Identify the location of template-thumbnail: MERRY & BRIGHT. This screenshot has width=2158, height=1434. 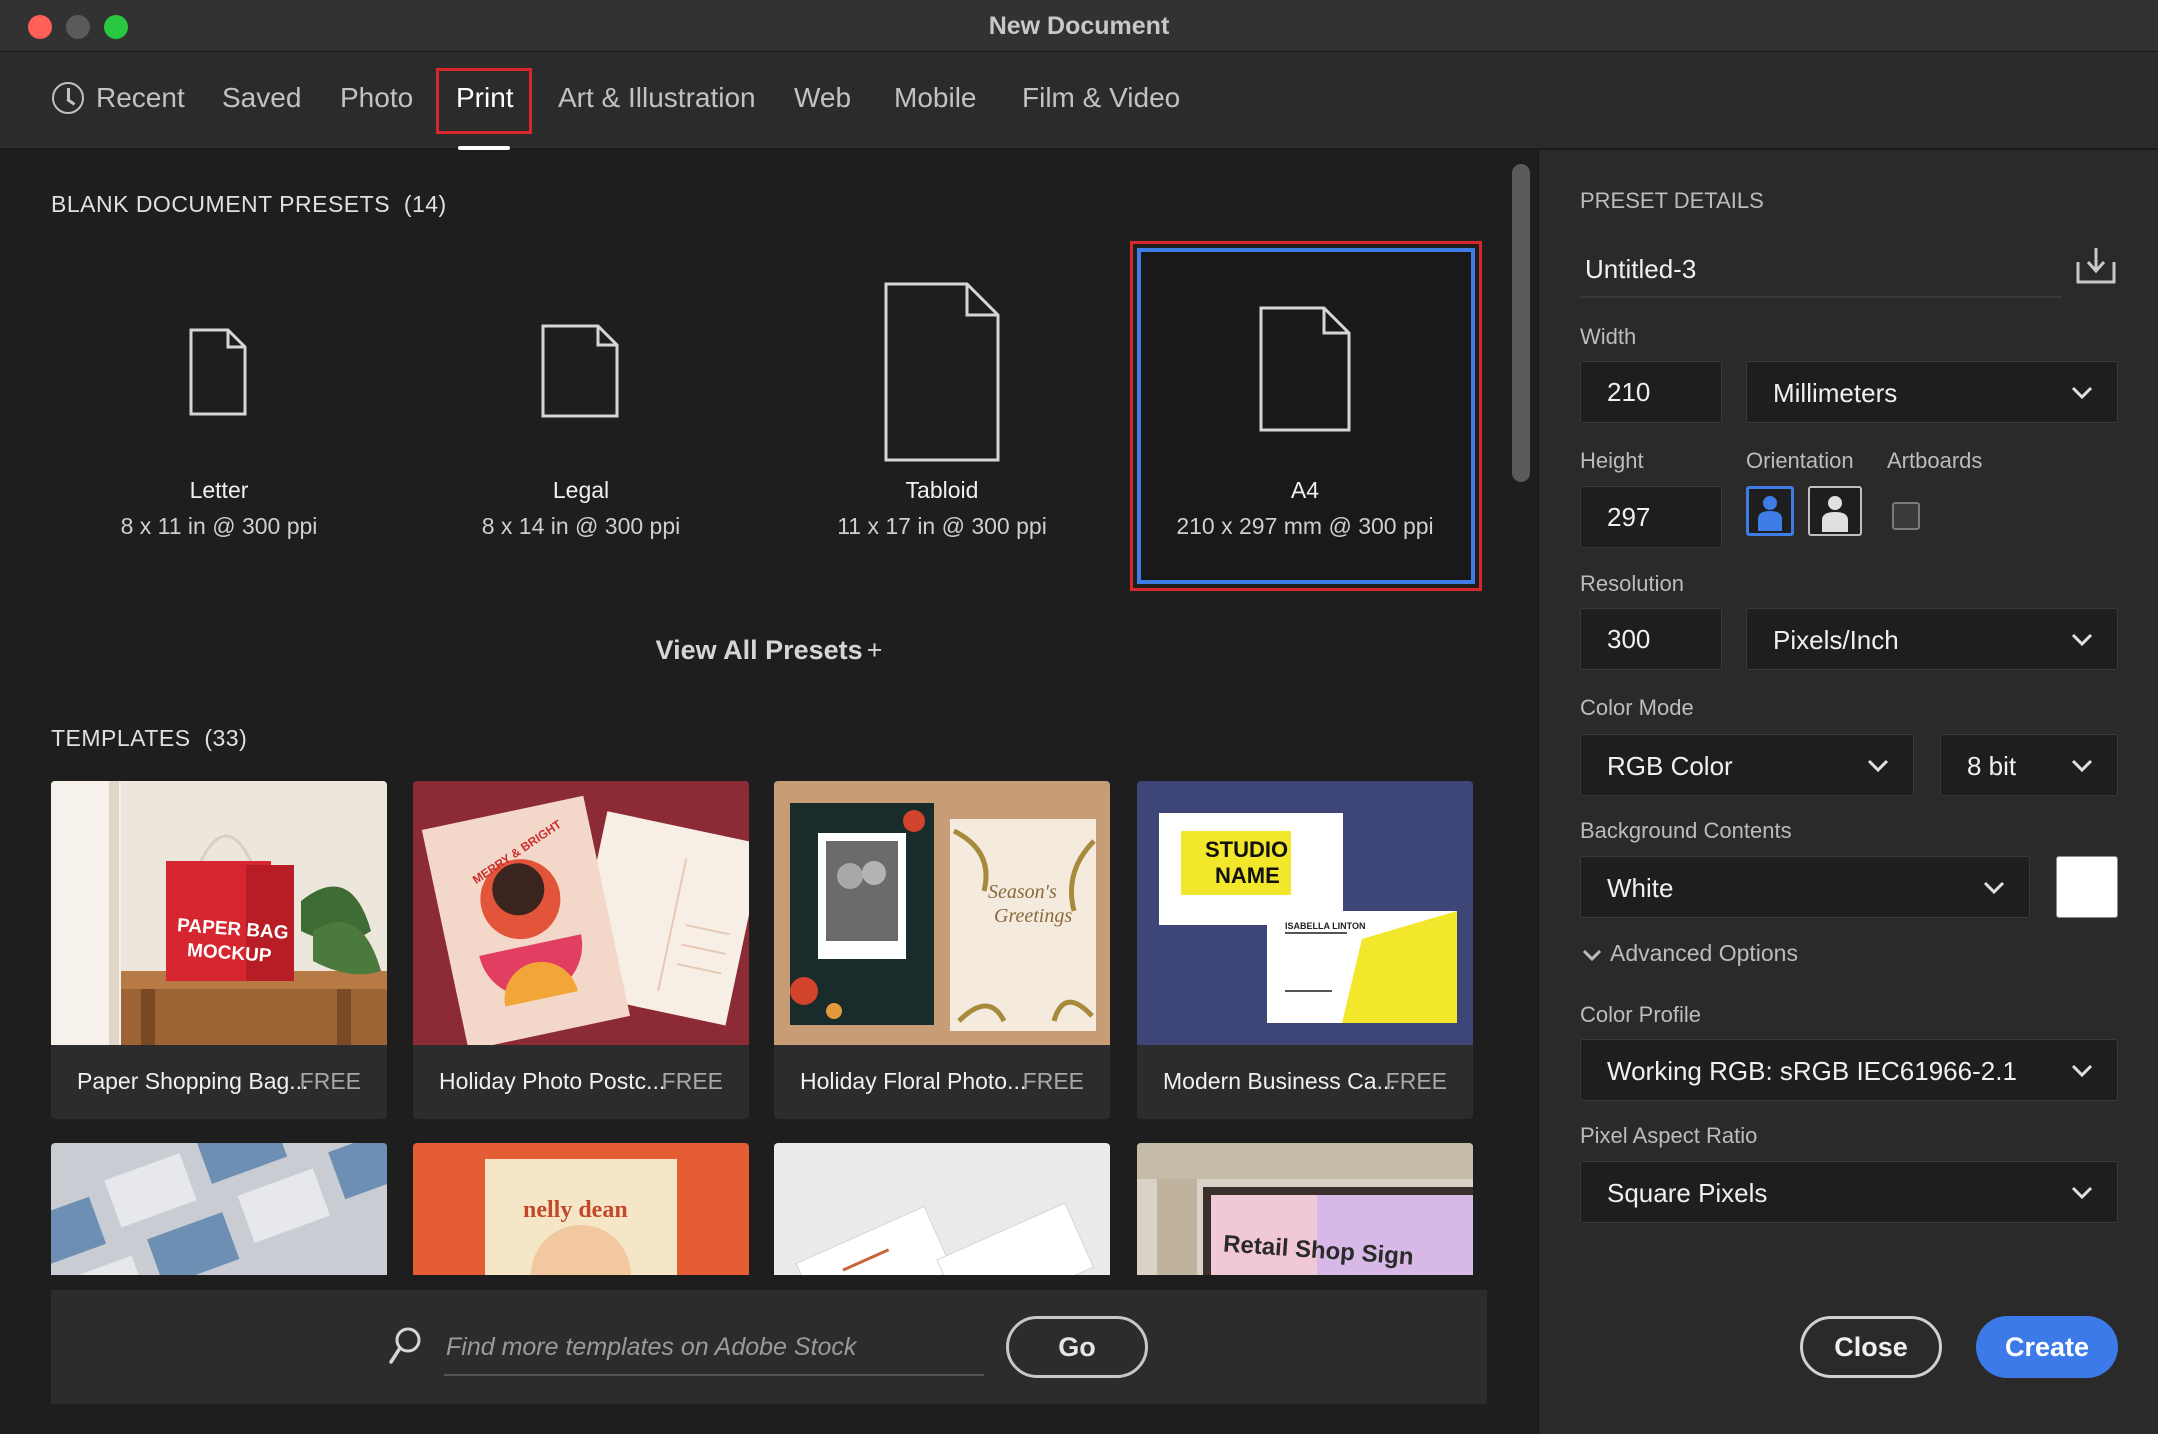
(581, 913).